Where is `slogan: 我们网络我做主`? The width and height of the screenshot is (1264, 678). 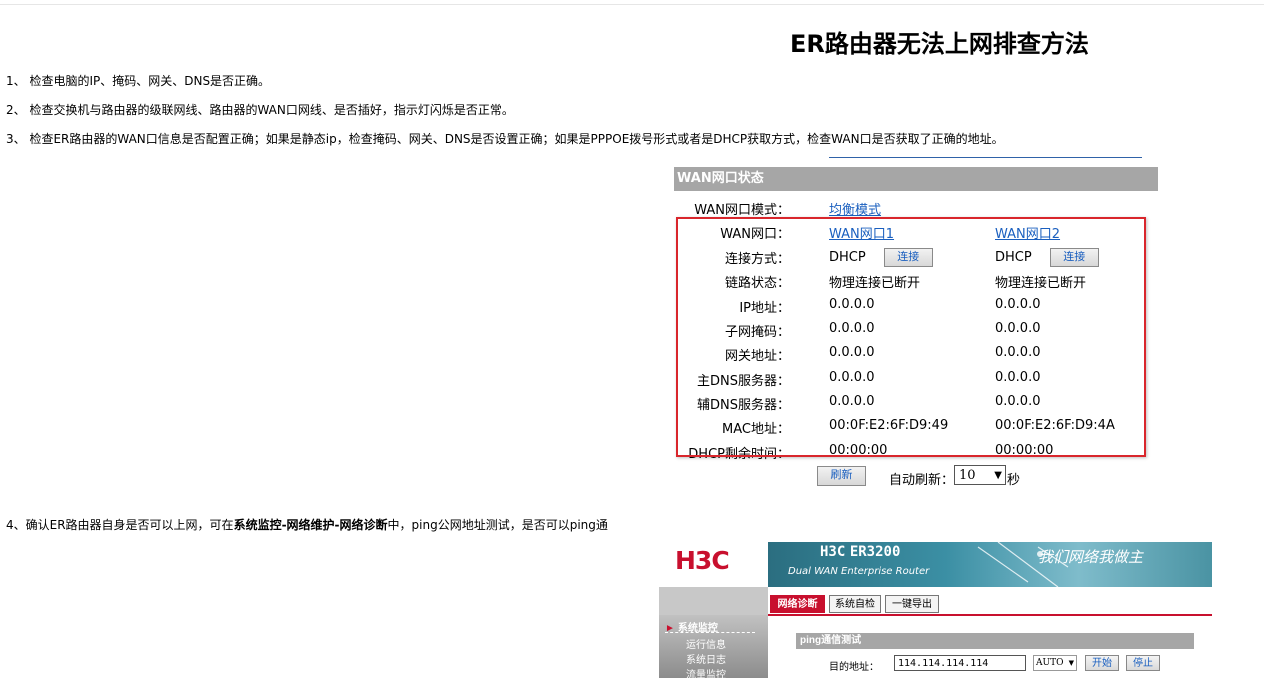 slogan: 我们网络我做主 is located at coordinates (1091, 557).